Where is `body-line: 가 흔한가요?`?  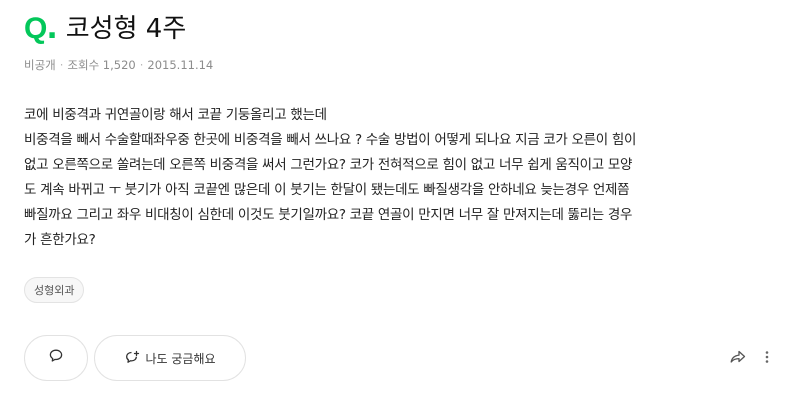 body-line: 가 흔한가요? is located at coordinates (60, 240).